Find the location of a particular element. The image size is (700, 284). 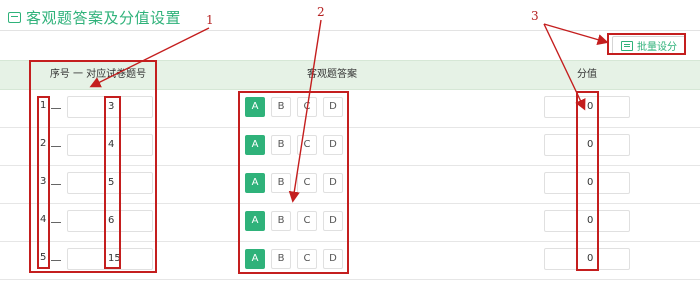

question-number-input: 3 is located at coordinates (110, 107).